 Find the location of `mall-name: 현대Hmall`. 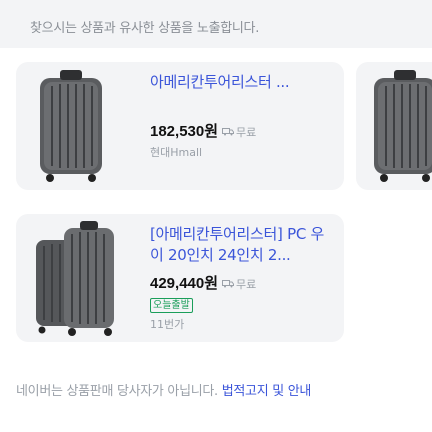

mall-name: 현대Hmall is located at coordinates (240, 152).